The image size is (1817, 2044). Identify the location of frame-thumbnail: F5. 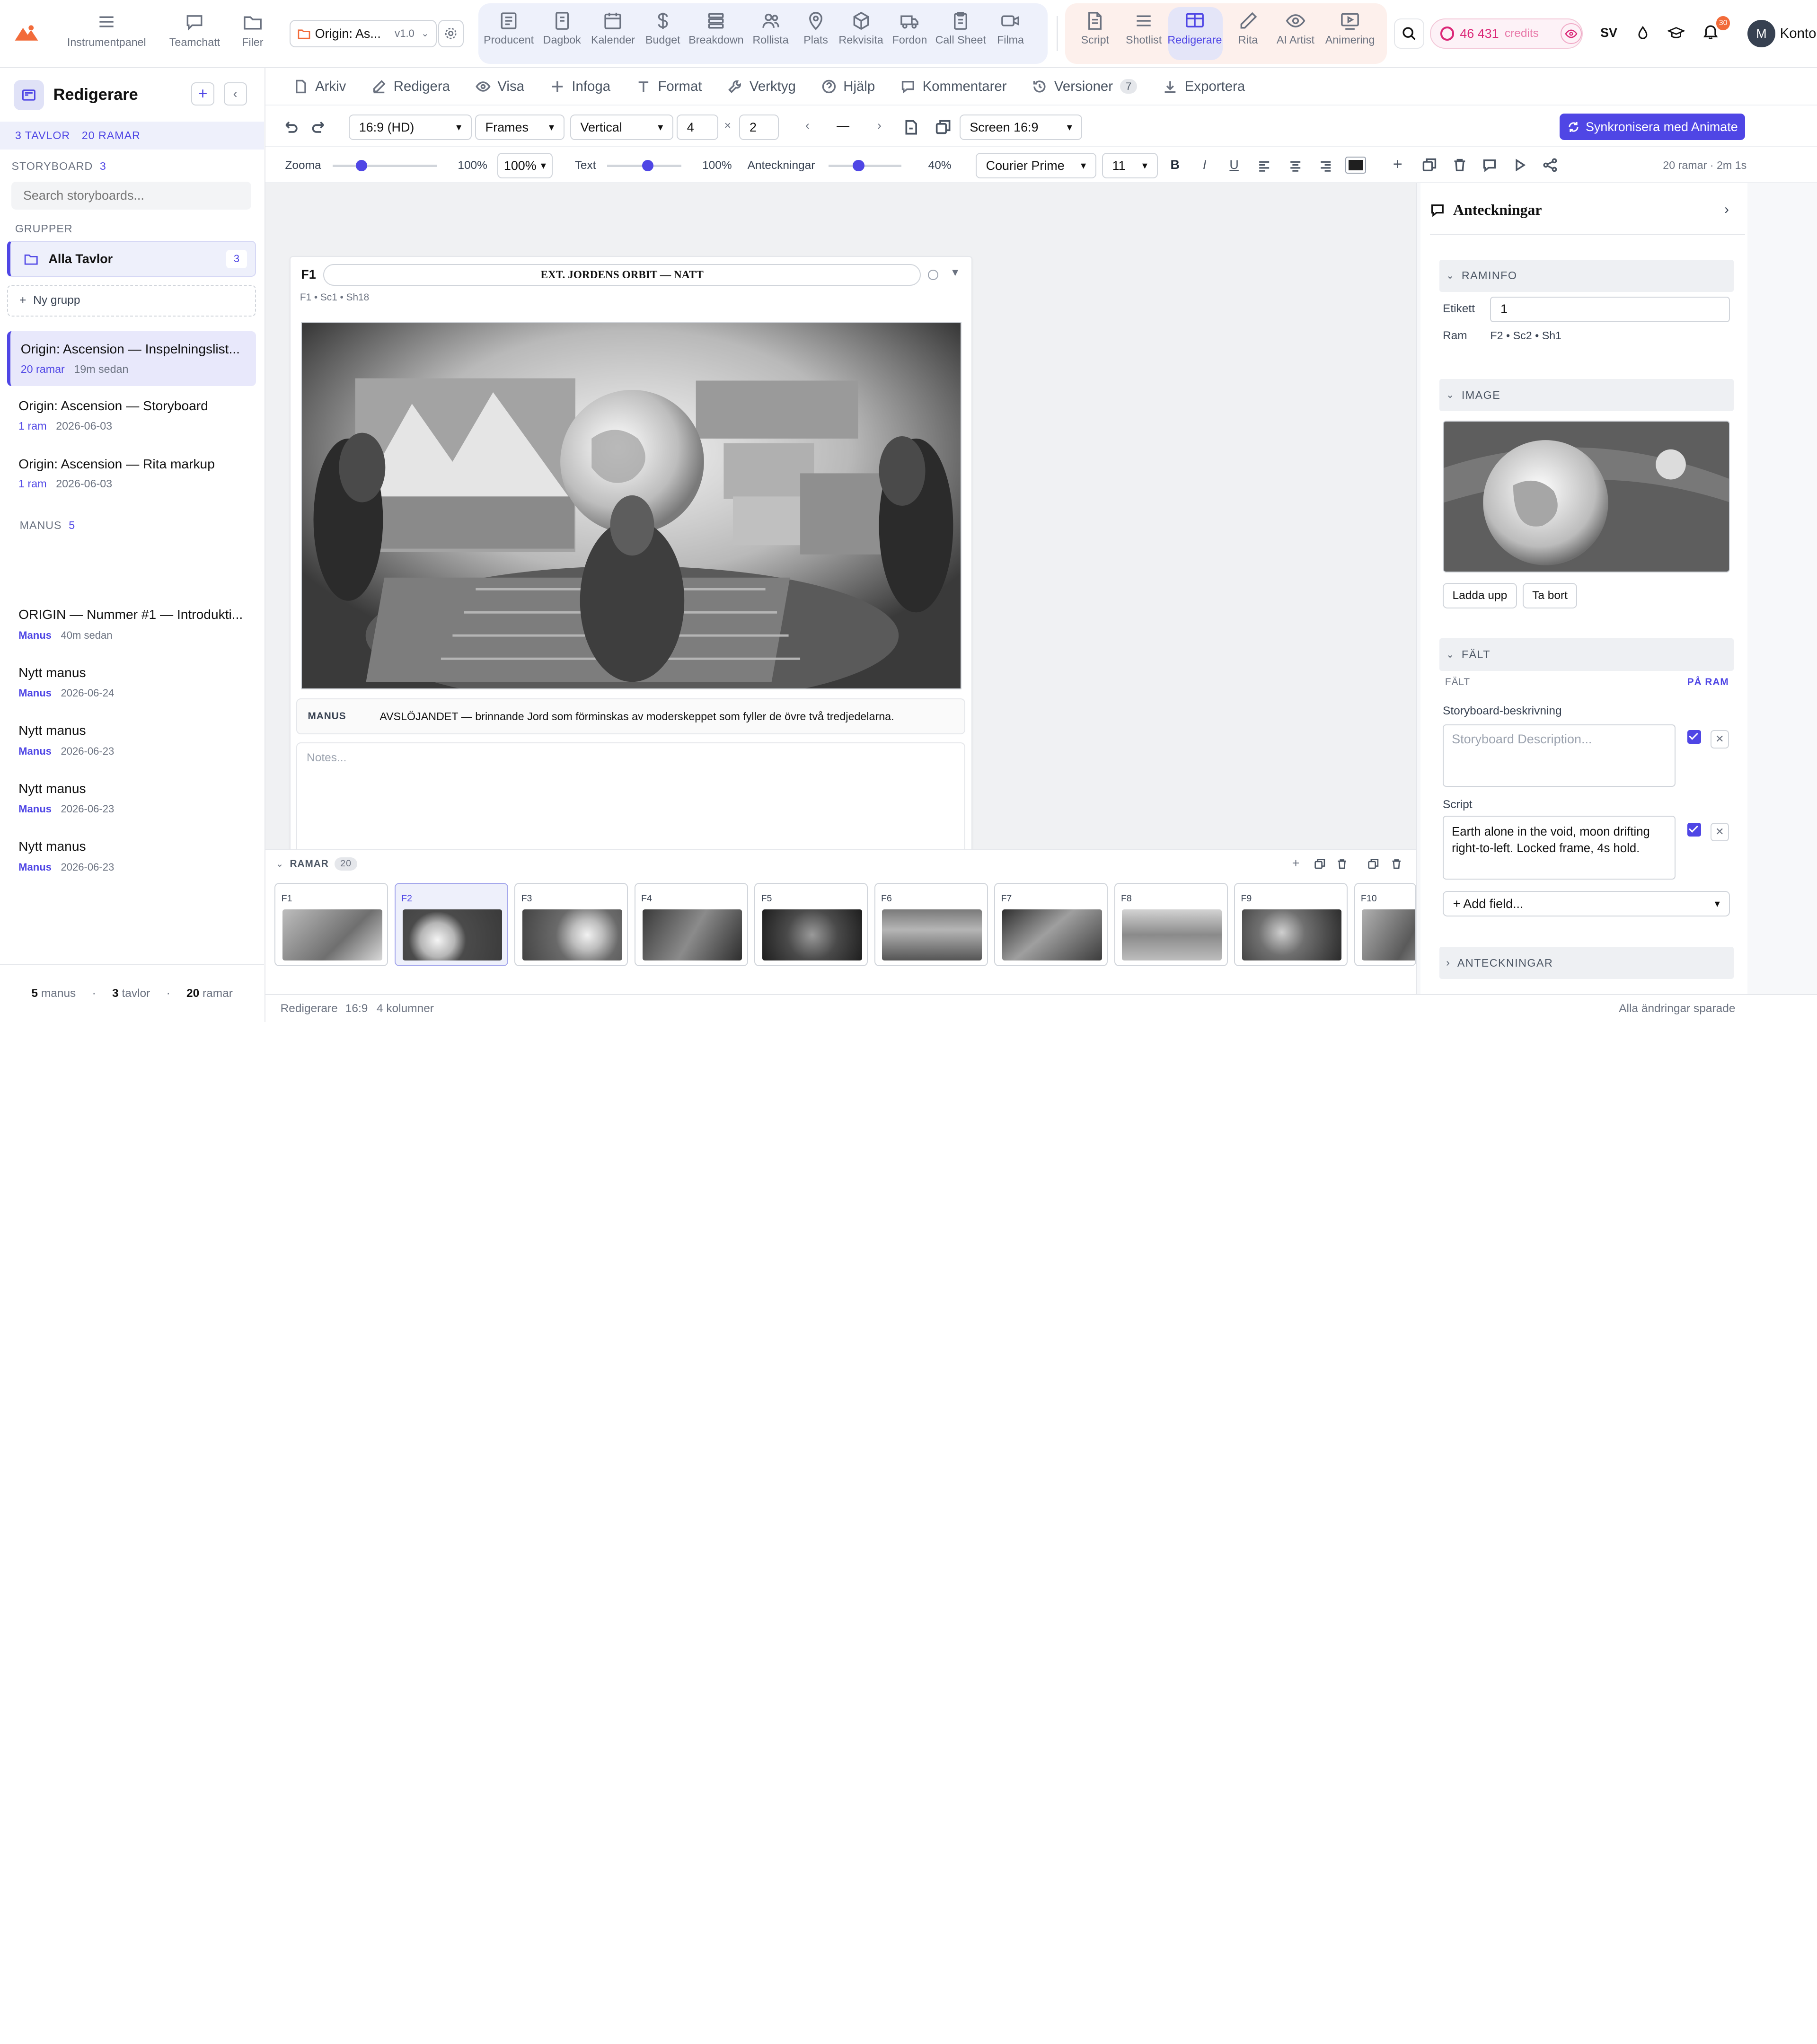
(811, 925).